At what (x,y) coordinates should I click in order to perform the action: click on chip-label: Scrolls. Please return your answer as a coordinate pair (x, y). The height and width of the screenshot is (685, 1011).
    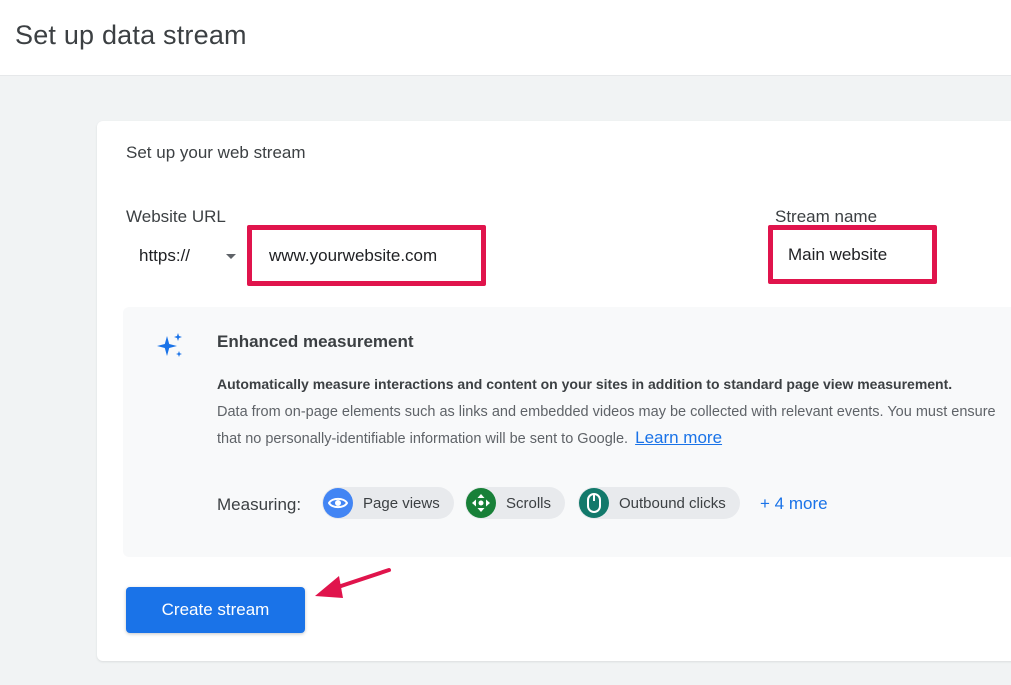
    Looking at the image, I should click on (529, 503).